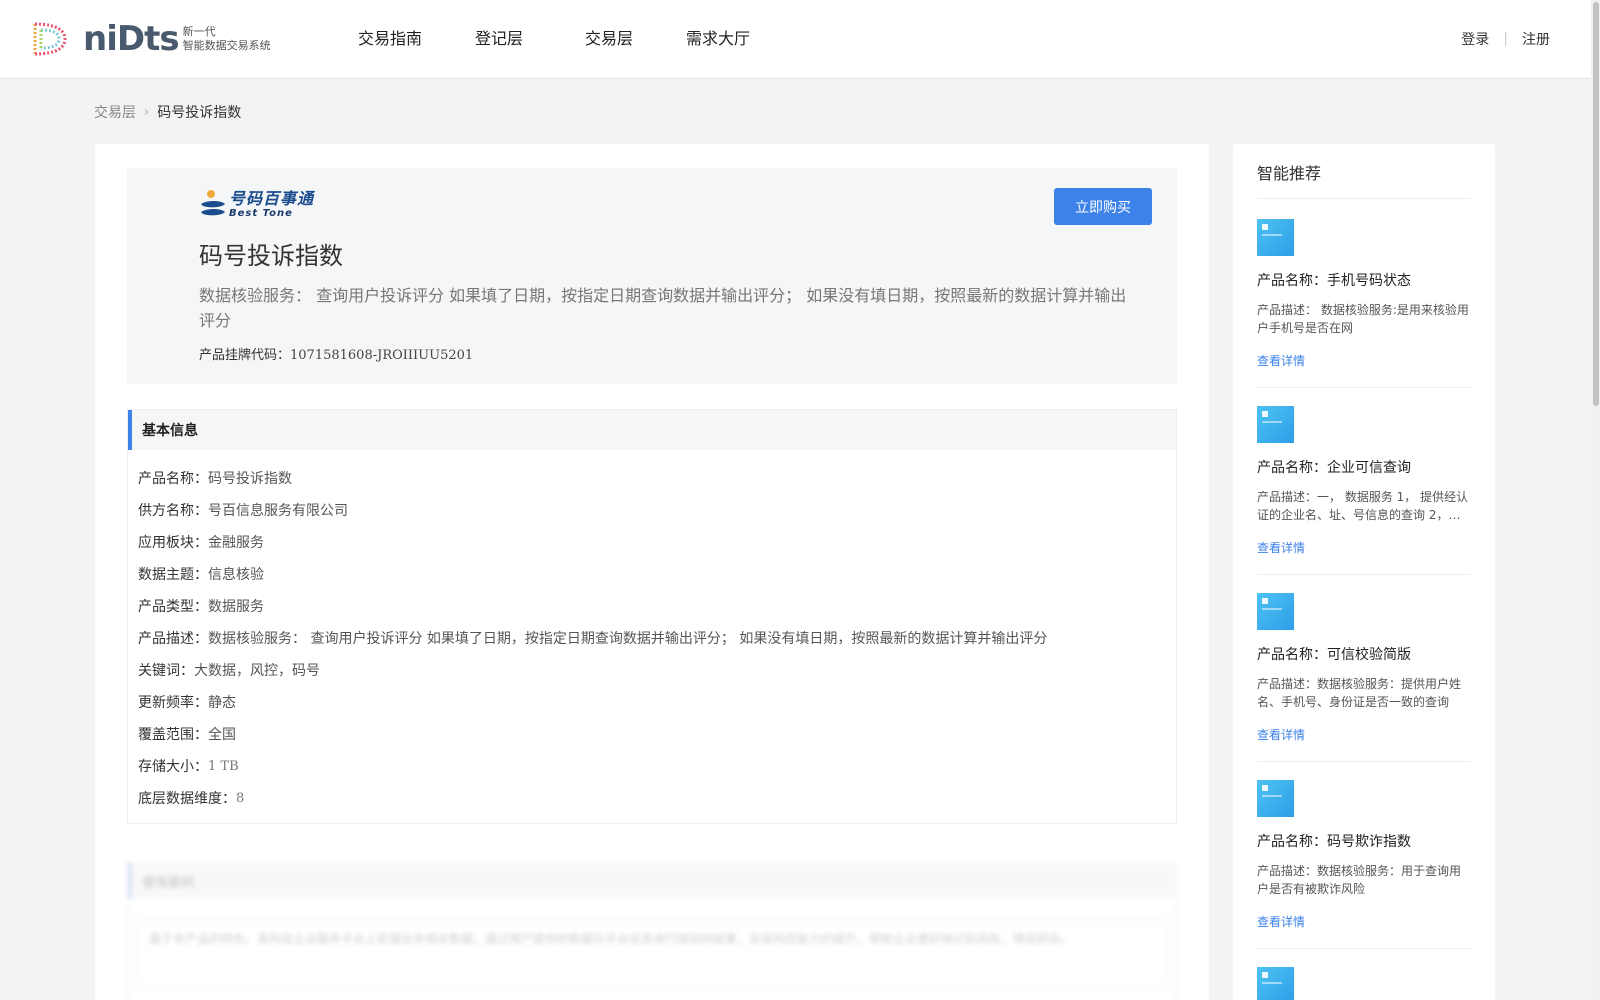  What do you see at coordinates (199, 31) in the screenshot?
I see `logo-subtitle-line1: 新一代` at bounding box center [199, 31].